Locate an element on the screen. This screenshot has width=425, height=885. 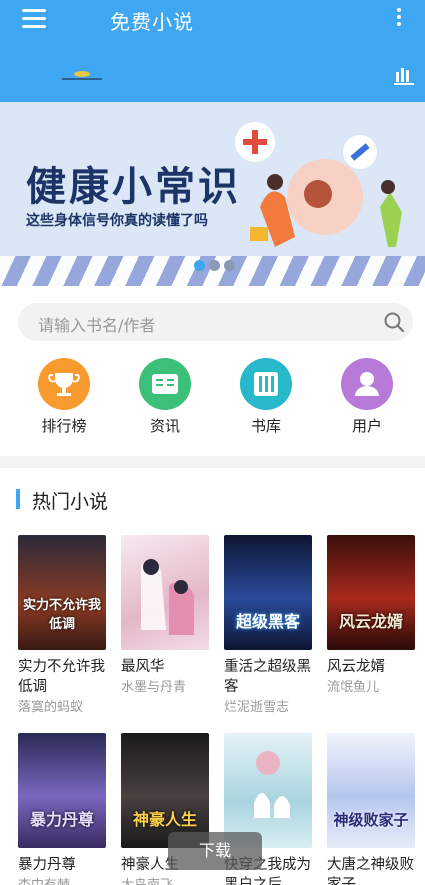
nav-item-news: 资讯 is located at coordinates (165, 397).